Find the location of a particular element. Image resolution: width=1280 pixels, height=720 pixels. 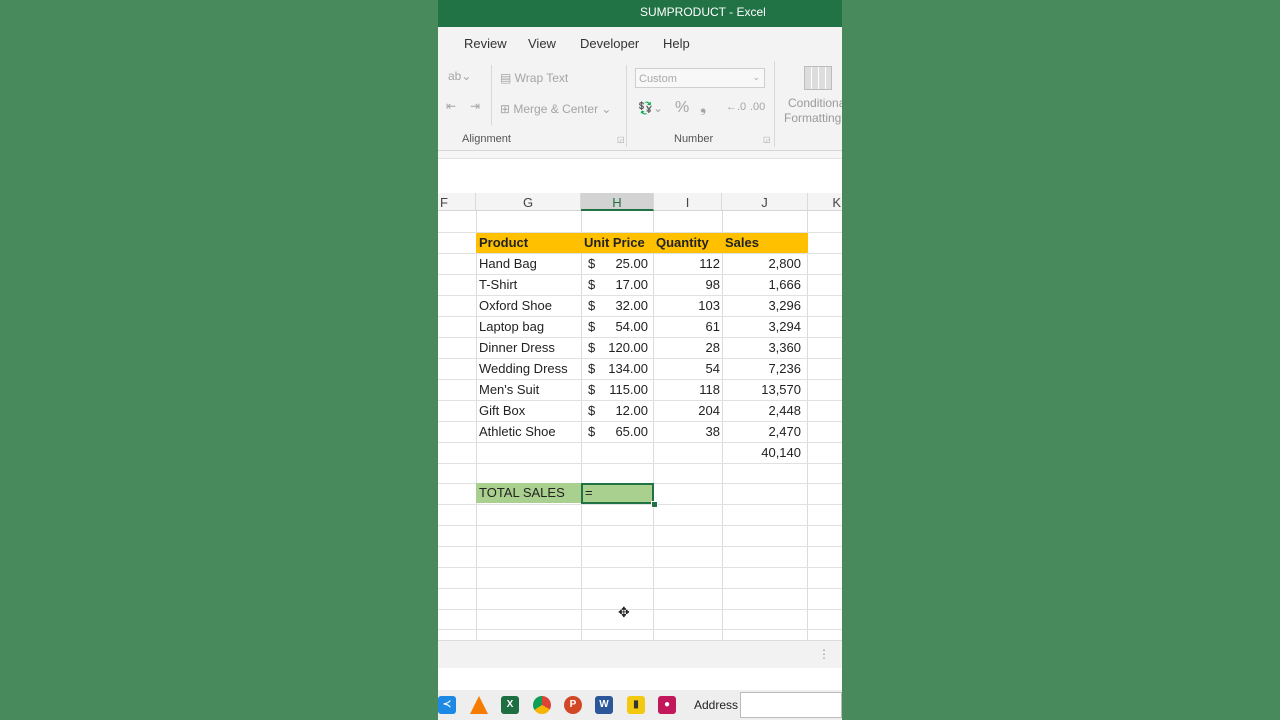

cell-quantity: 98 is located at coordinates (688, 285).